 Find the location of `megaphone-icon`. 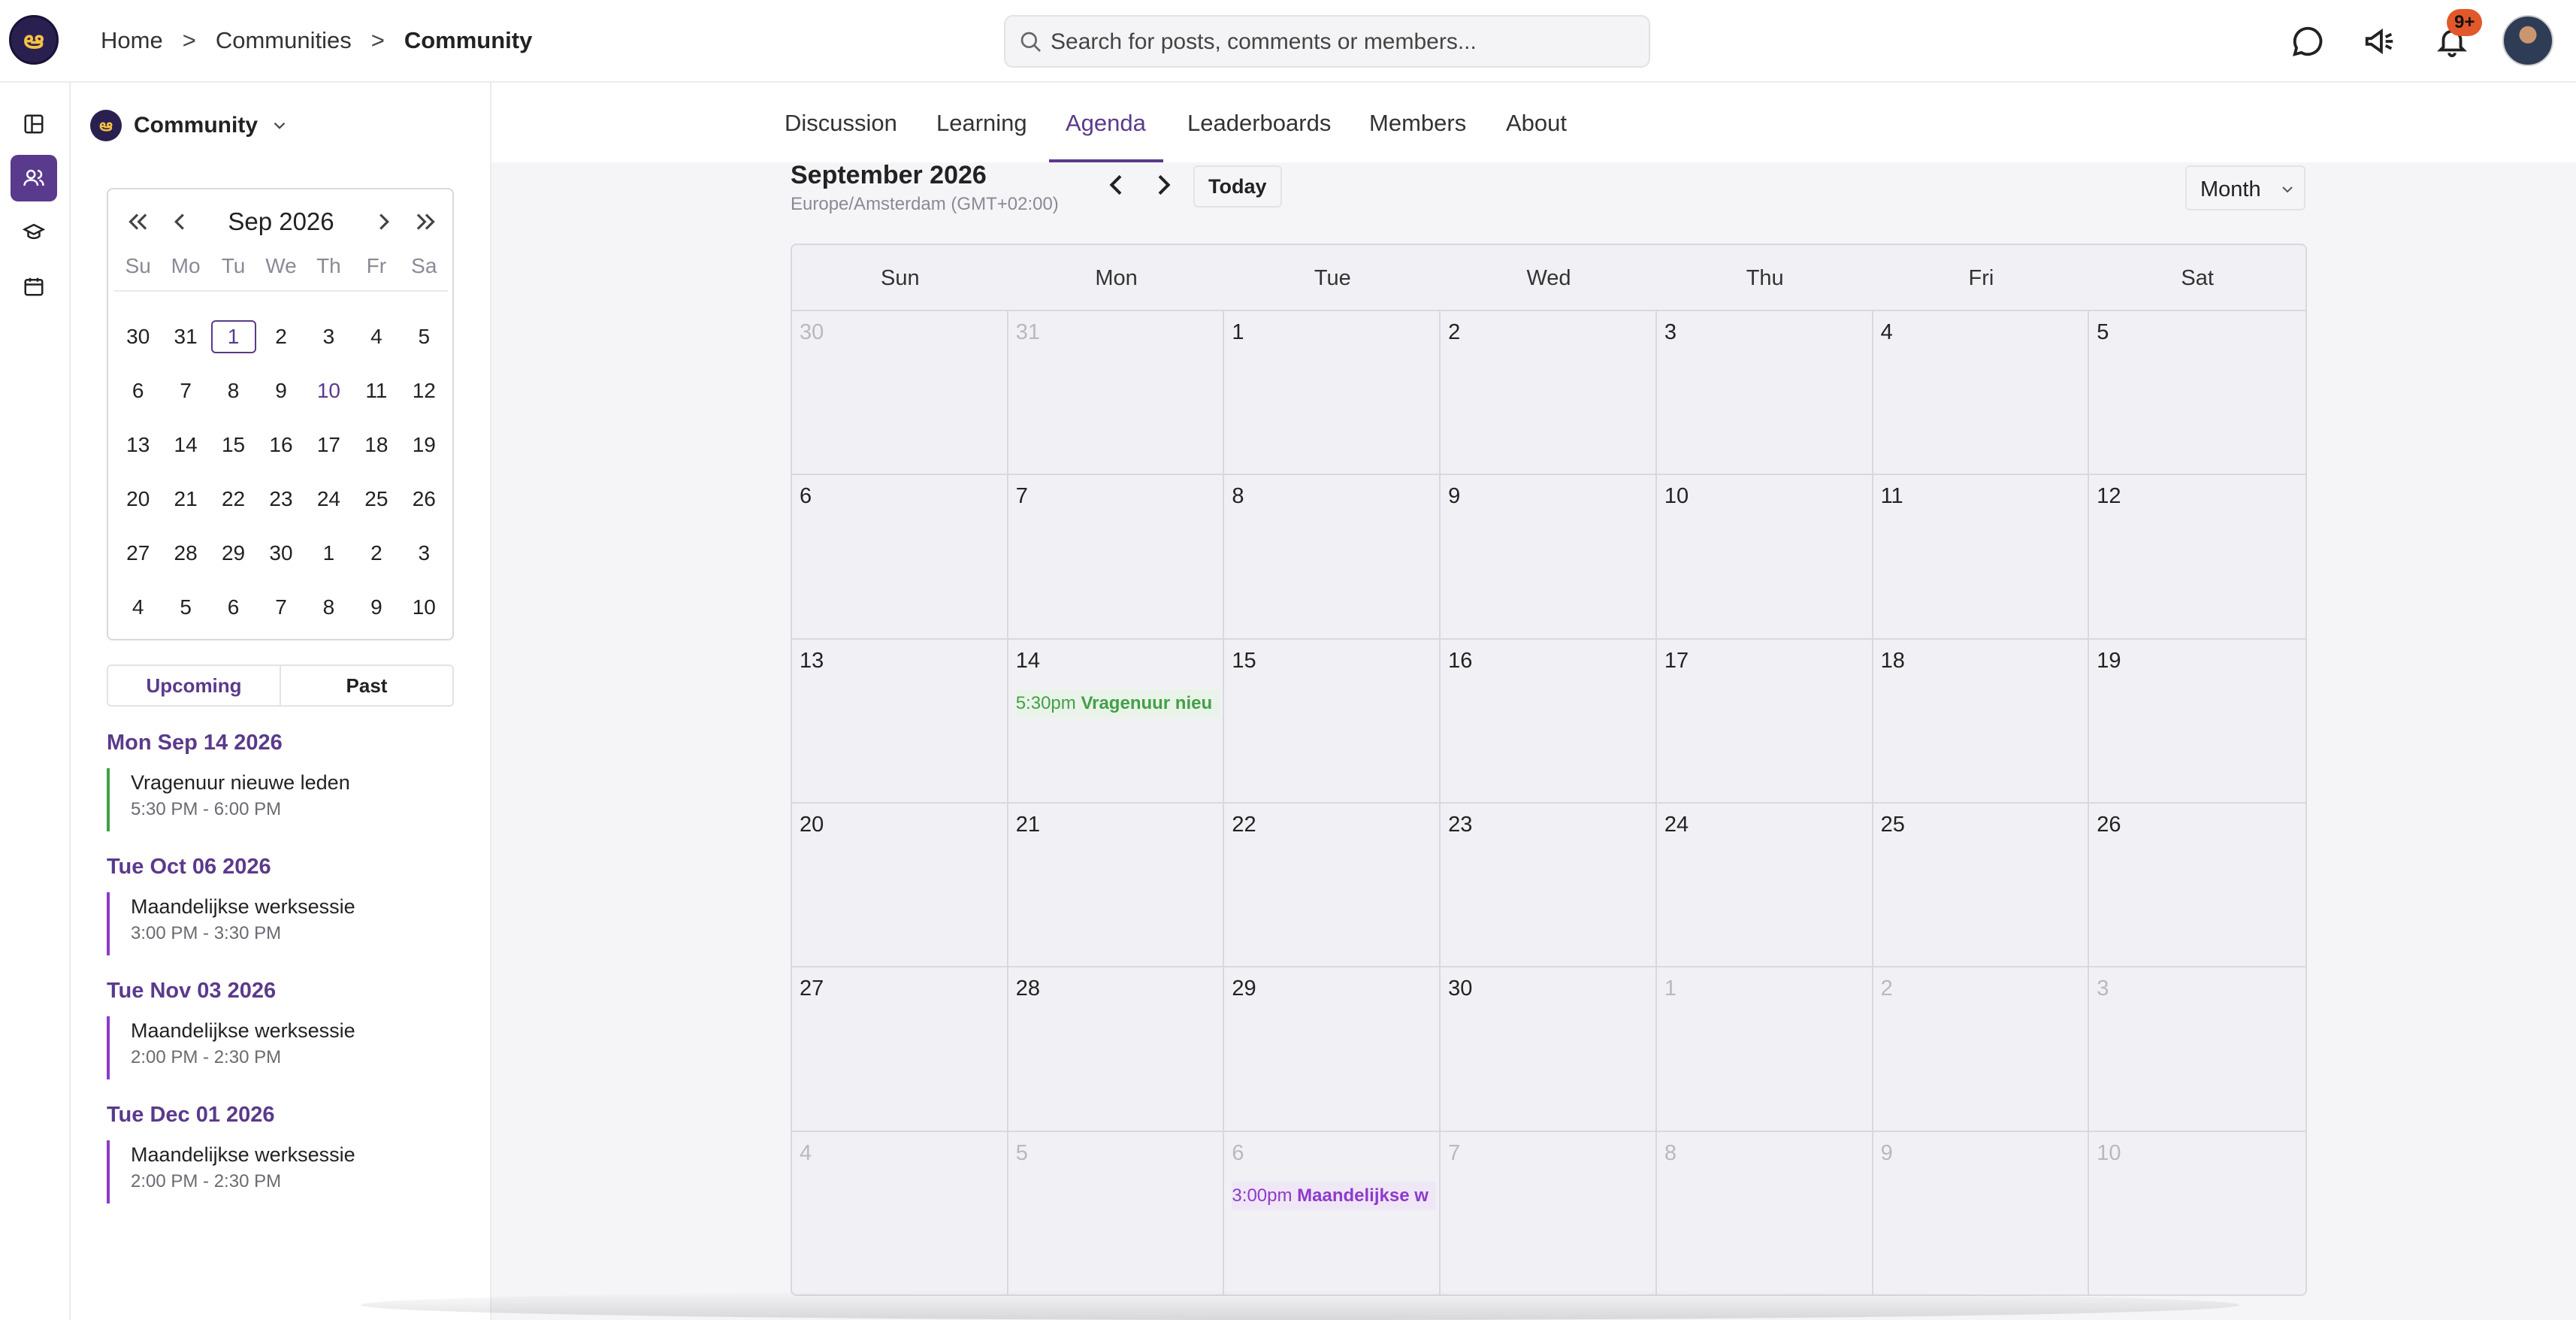

megaphone-icon is located at coordinates (2380, 42).